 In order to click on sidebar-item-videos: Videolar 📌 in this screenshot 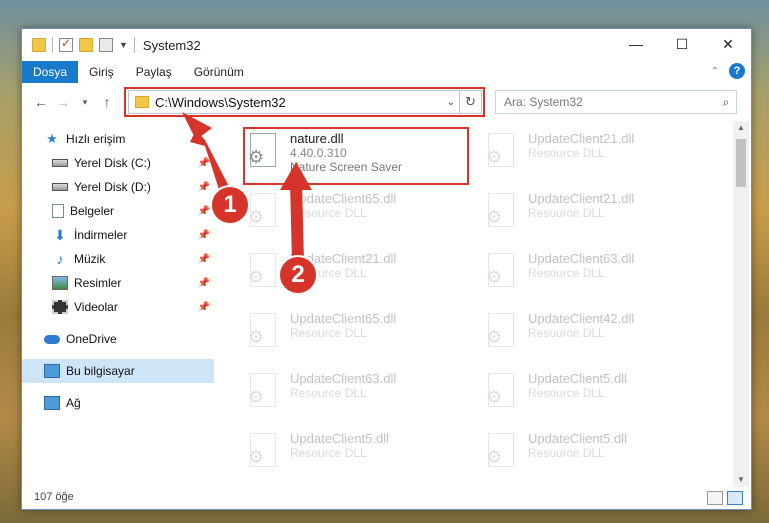, I will do `click(118, 307)`.